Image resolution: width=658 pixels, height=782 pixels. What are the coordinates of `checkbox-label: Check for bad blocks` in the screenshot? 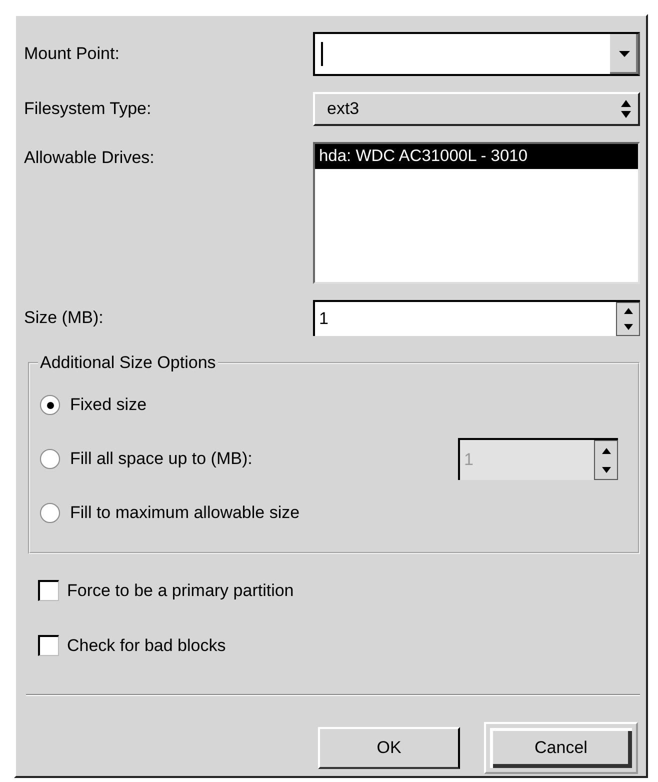 It's located at (146, 646).